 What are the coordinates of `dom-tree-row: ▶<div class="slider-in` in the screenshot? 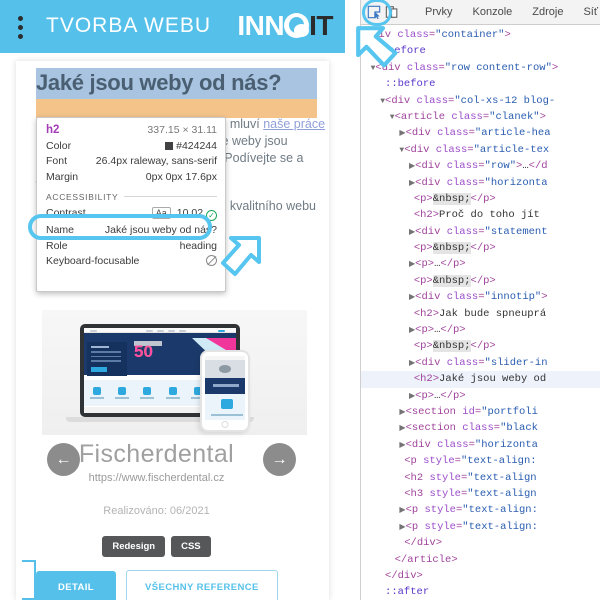 It's located at (480, 363).